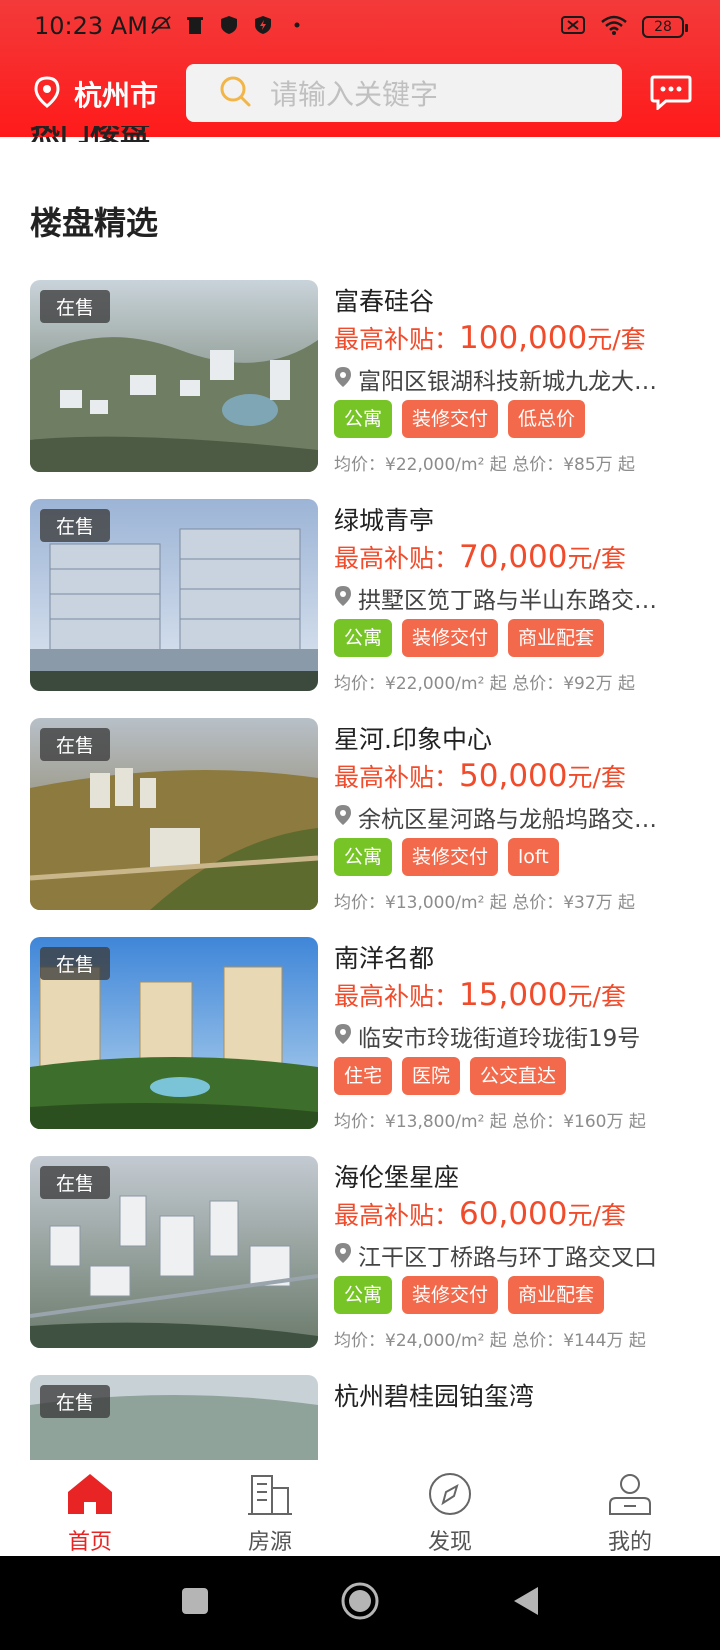 Image resolution: width=720 pixels, height=1650 pixels. I want to click on listing-tags: 公寓 装修交付 loft, so click(446, 857).